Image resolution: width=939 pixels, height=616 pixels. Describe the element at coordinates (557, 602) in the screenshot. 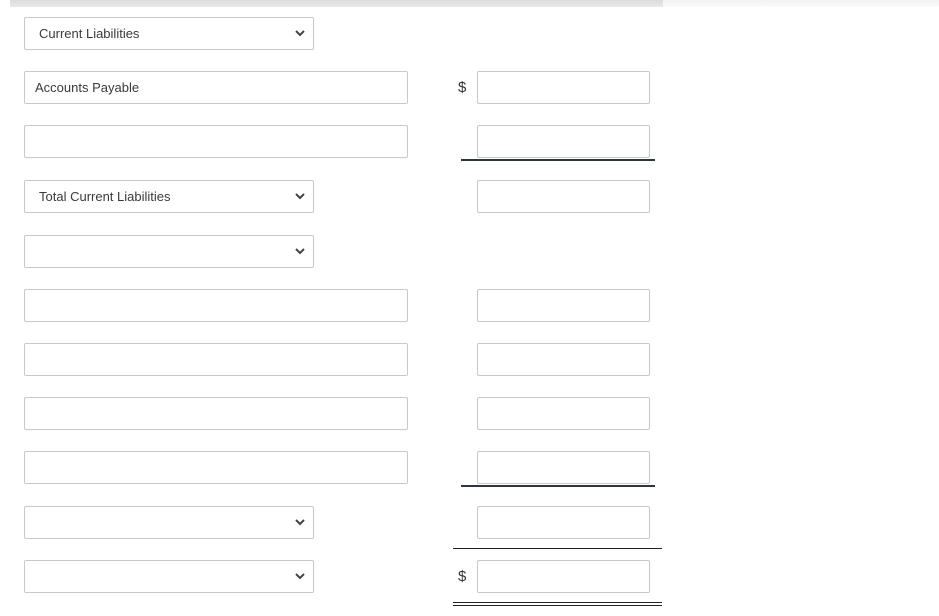

I see `double-underline-top` at that location.